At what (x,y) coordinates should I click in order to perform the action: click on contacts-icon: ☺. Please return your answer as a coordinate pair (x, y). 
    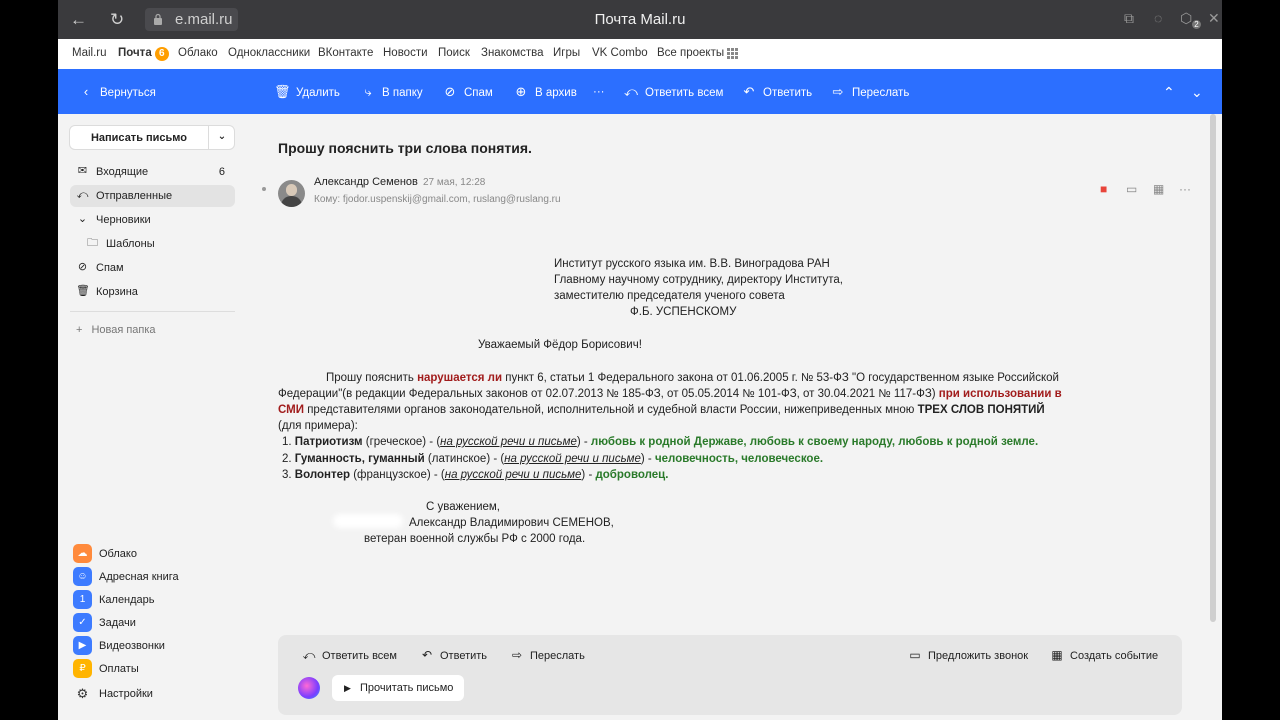
    Looking at the image, I should click on (82, 576).